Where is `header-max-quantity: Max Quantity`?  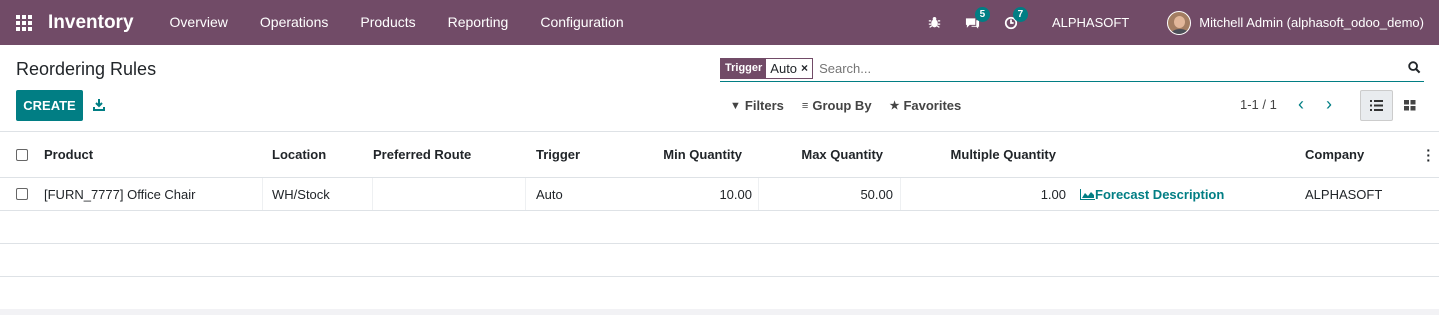
header-max-quantity: Max Quantity is located at coordinates (821, 154).